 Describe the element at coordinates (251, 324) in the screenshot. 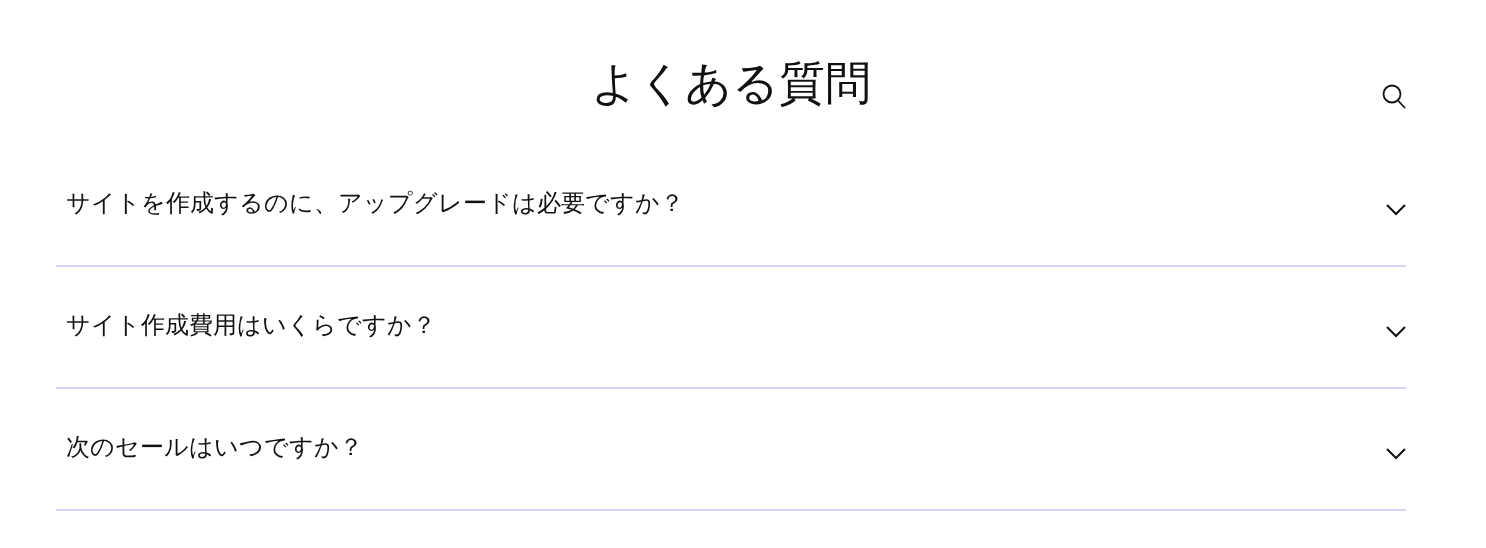

I see `faq-question: サイト作成費用はいくらですか？` at that location.